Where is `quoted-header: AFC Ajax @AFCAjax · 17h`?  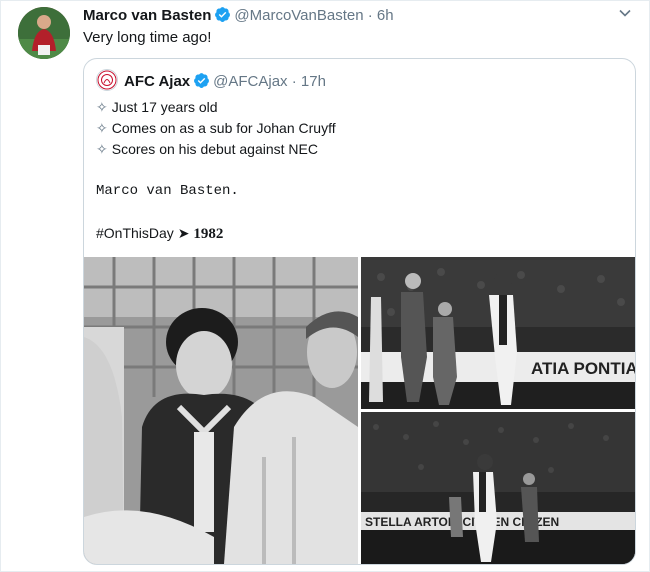
quoted-header: AFC Ajax @AFCAjax · 17h is located at coordinates (211, 80).